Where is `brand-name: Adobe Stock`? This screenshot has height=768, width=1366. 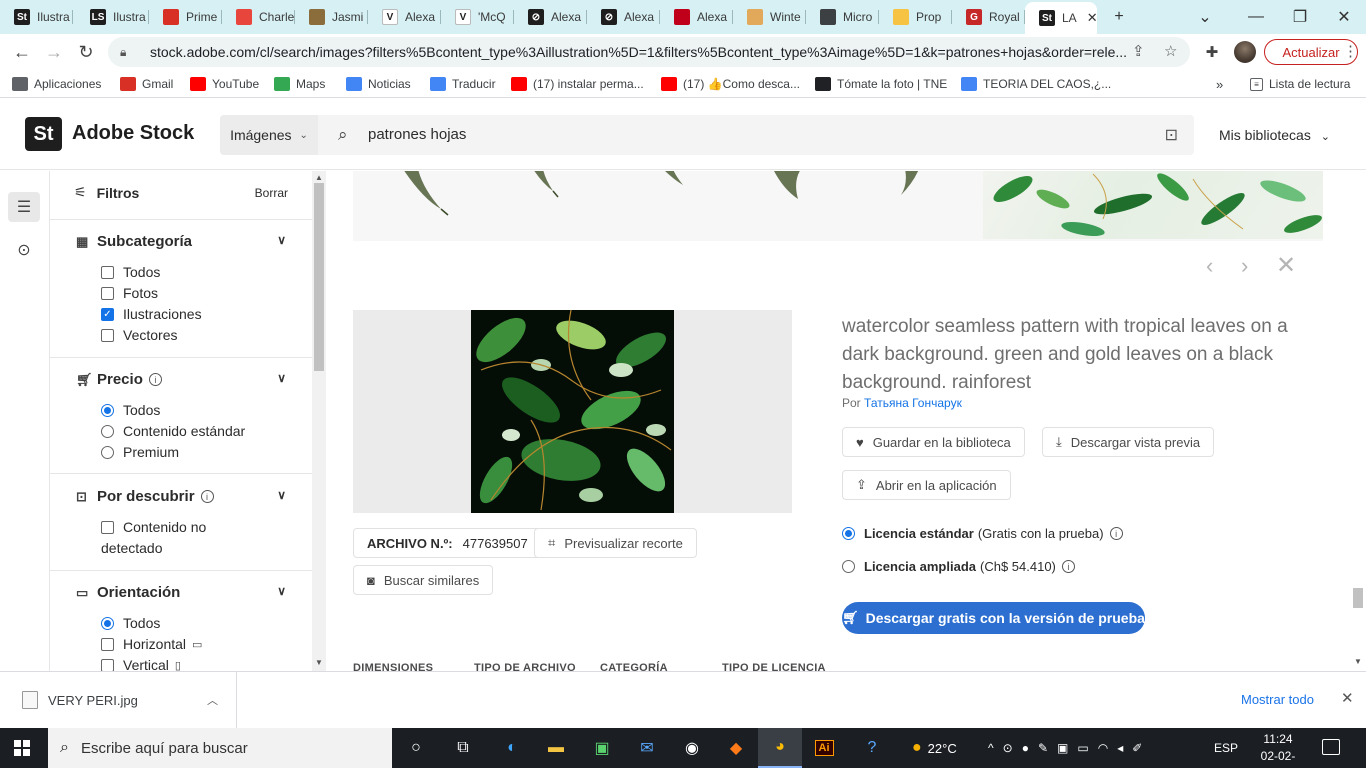 brand-name: Adobe Stock is located at coordinates (133, 133).